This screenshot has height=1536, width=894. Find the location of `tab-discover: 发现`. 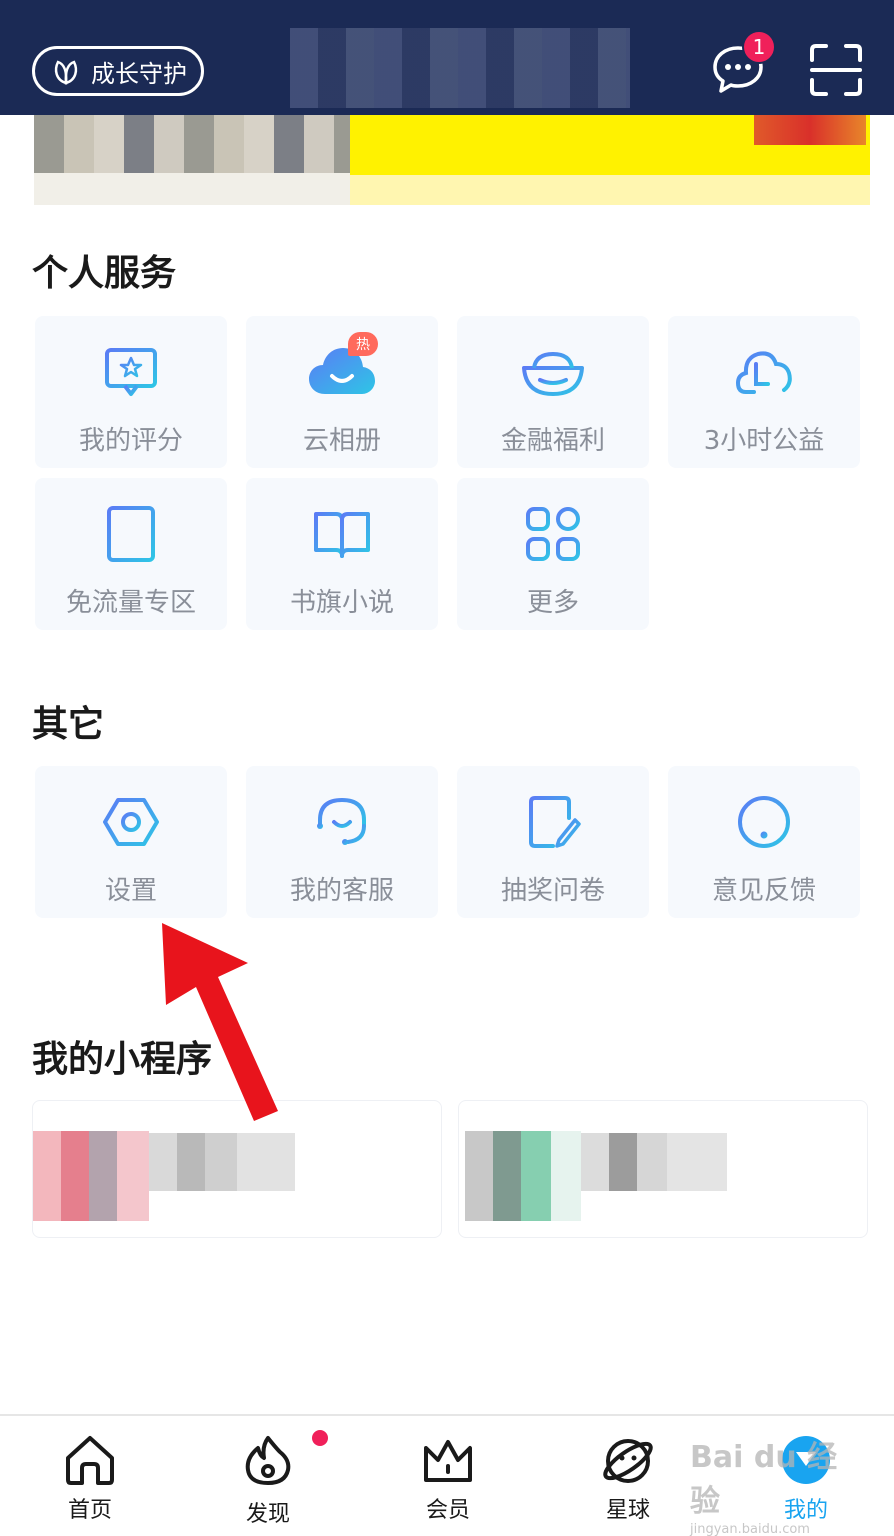

tab-discover: 发现 is located at coordinates (268, 1479).